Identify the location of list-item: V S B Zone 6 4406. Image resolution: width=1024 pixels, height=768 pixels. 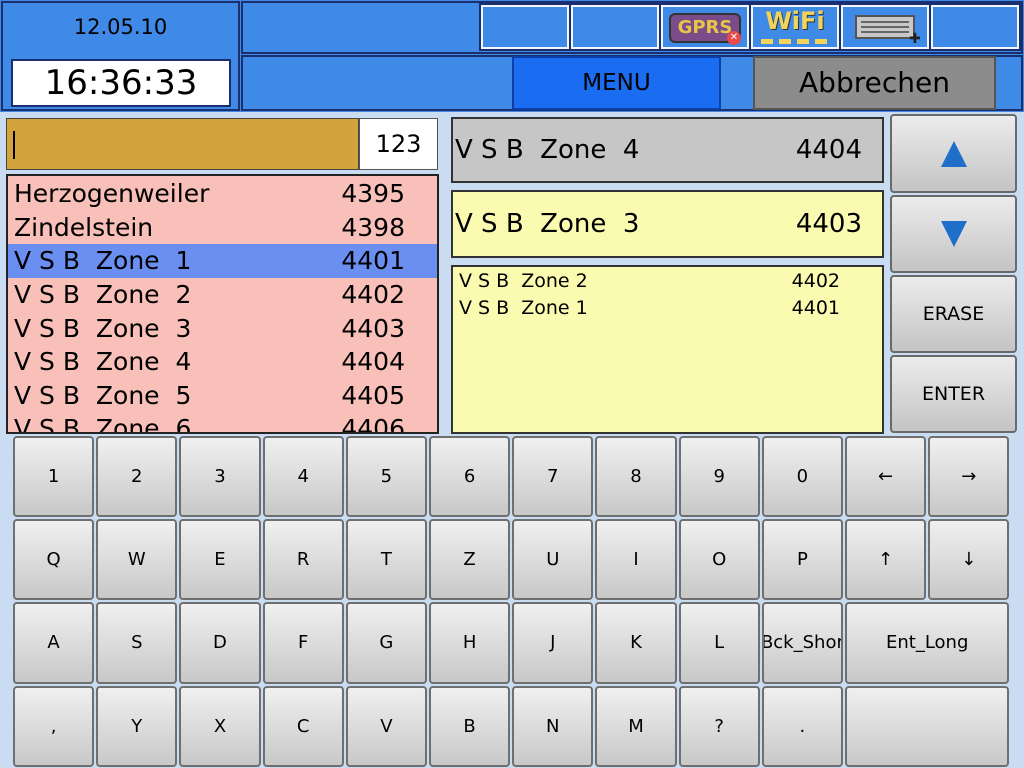
(222, 423).